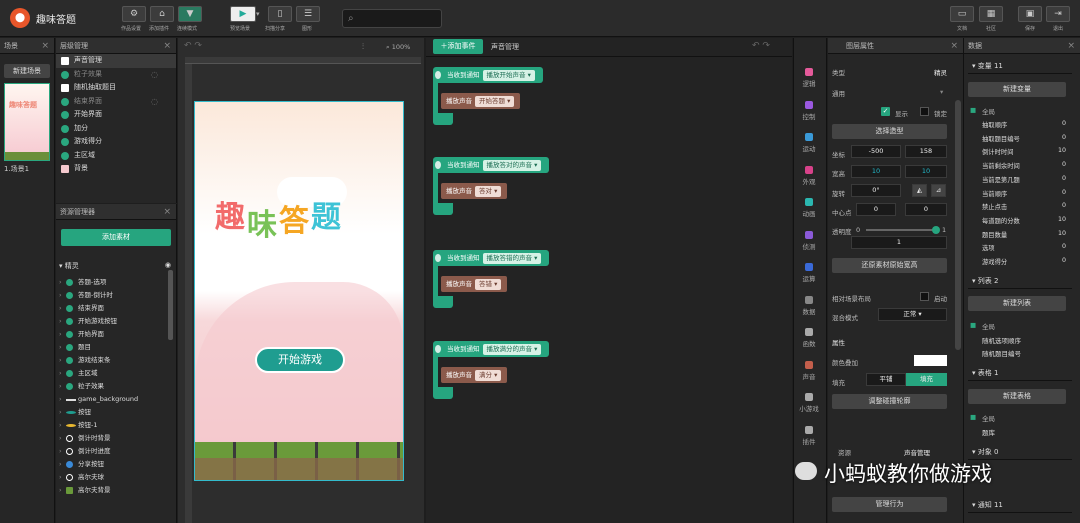 Image resolution: width=1080 pixels, height=523 pixels. Describe the element at coordinates (116, 102) in the screenshot. I see `layer-item: 结束界面 ◌` at that location.